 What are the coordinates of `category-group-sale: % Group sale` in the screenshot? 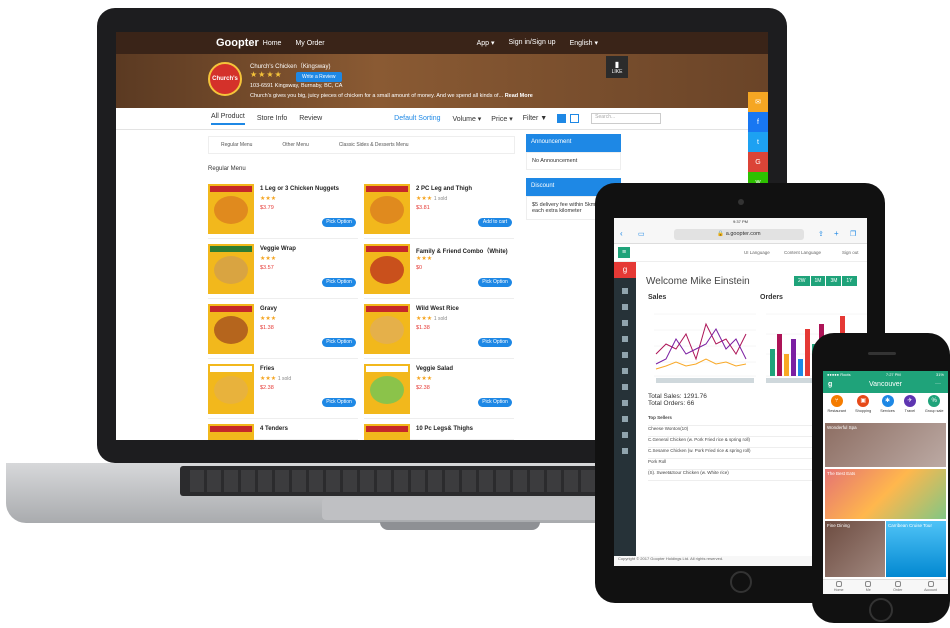 It's located at (934, 408).